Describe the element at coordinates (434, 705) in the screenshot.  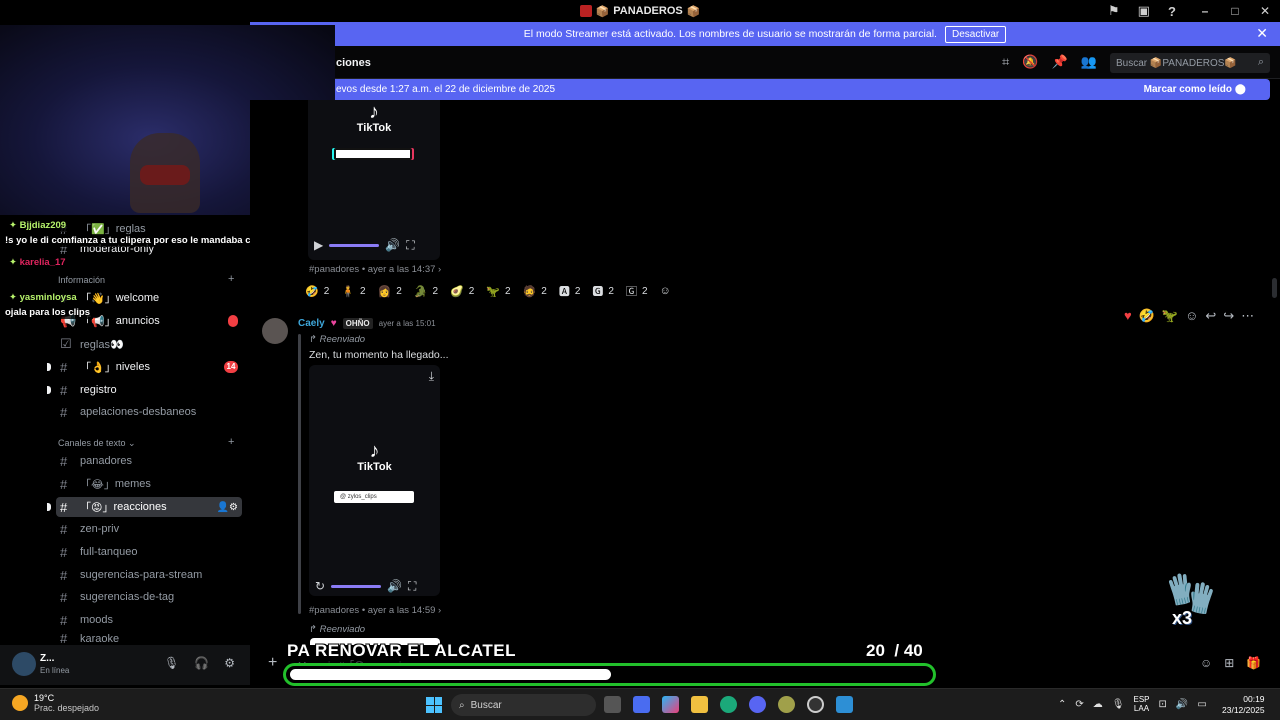
I see `start-button` at that location.